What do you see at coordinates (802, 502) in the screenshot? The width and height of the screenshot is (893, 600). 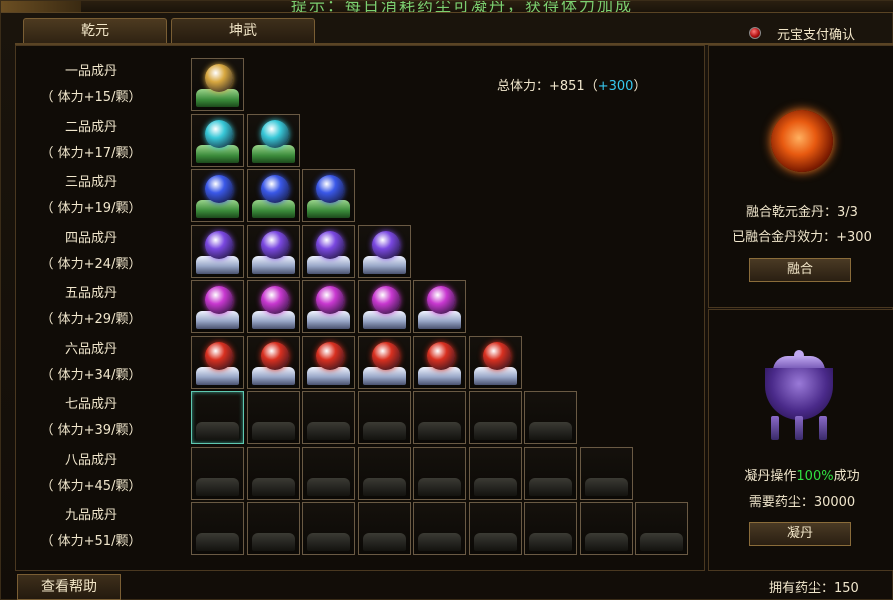 I see `condense-cost: 需要药尘：30000` at bounding box center [802, 502].